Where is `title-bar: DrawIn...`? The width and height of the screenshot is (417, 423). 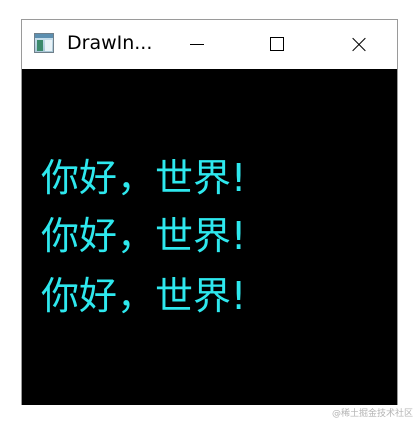 title-bar: DrawIn... is located at coordinates (209, 45).